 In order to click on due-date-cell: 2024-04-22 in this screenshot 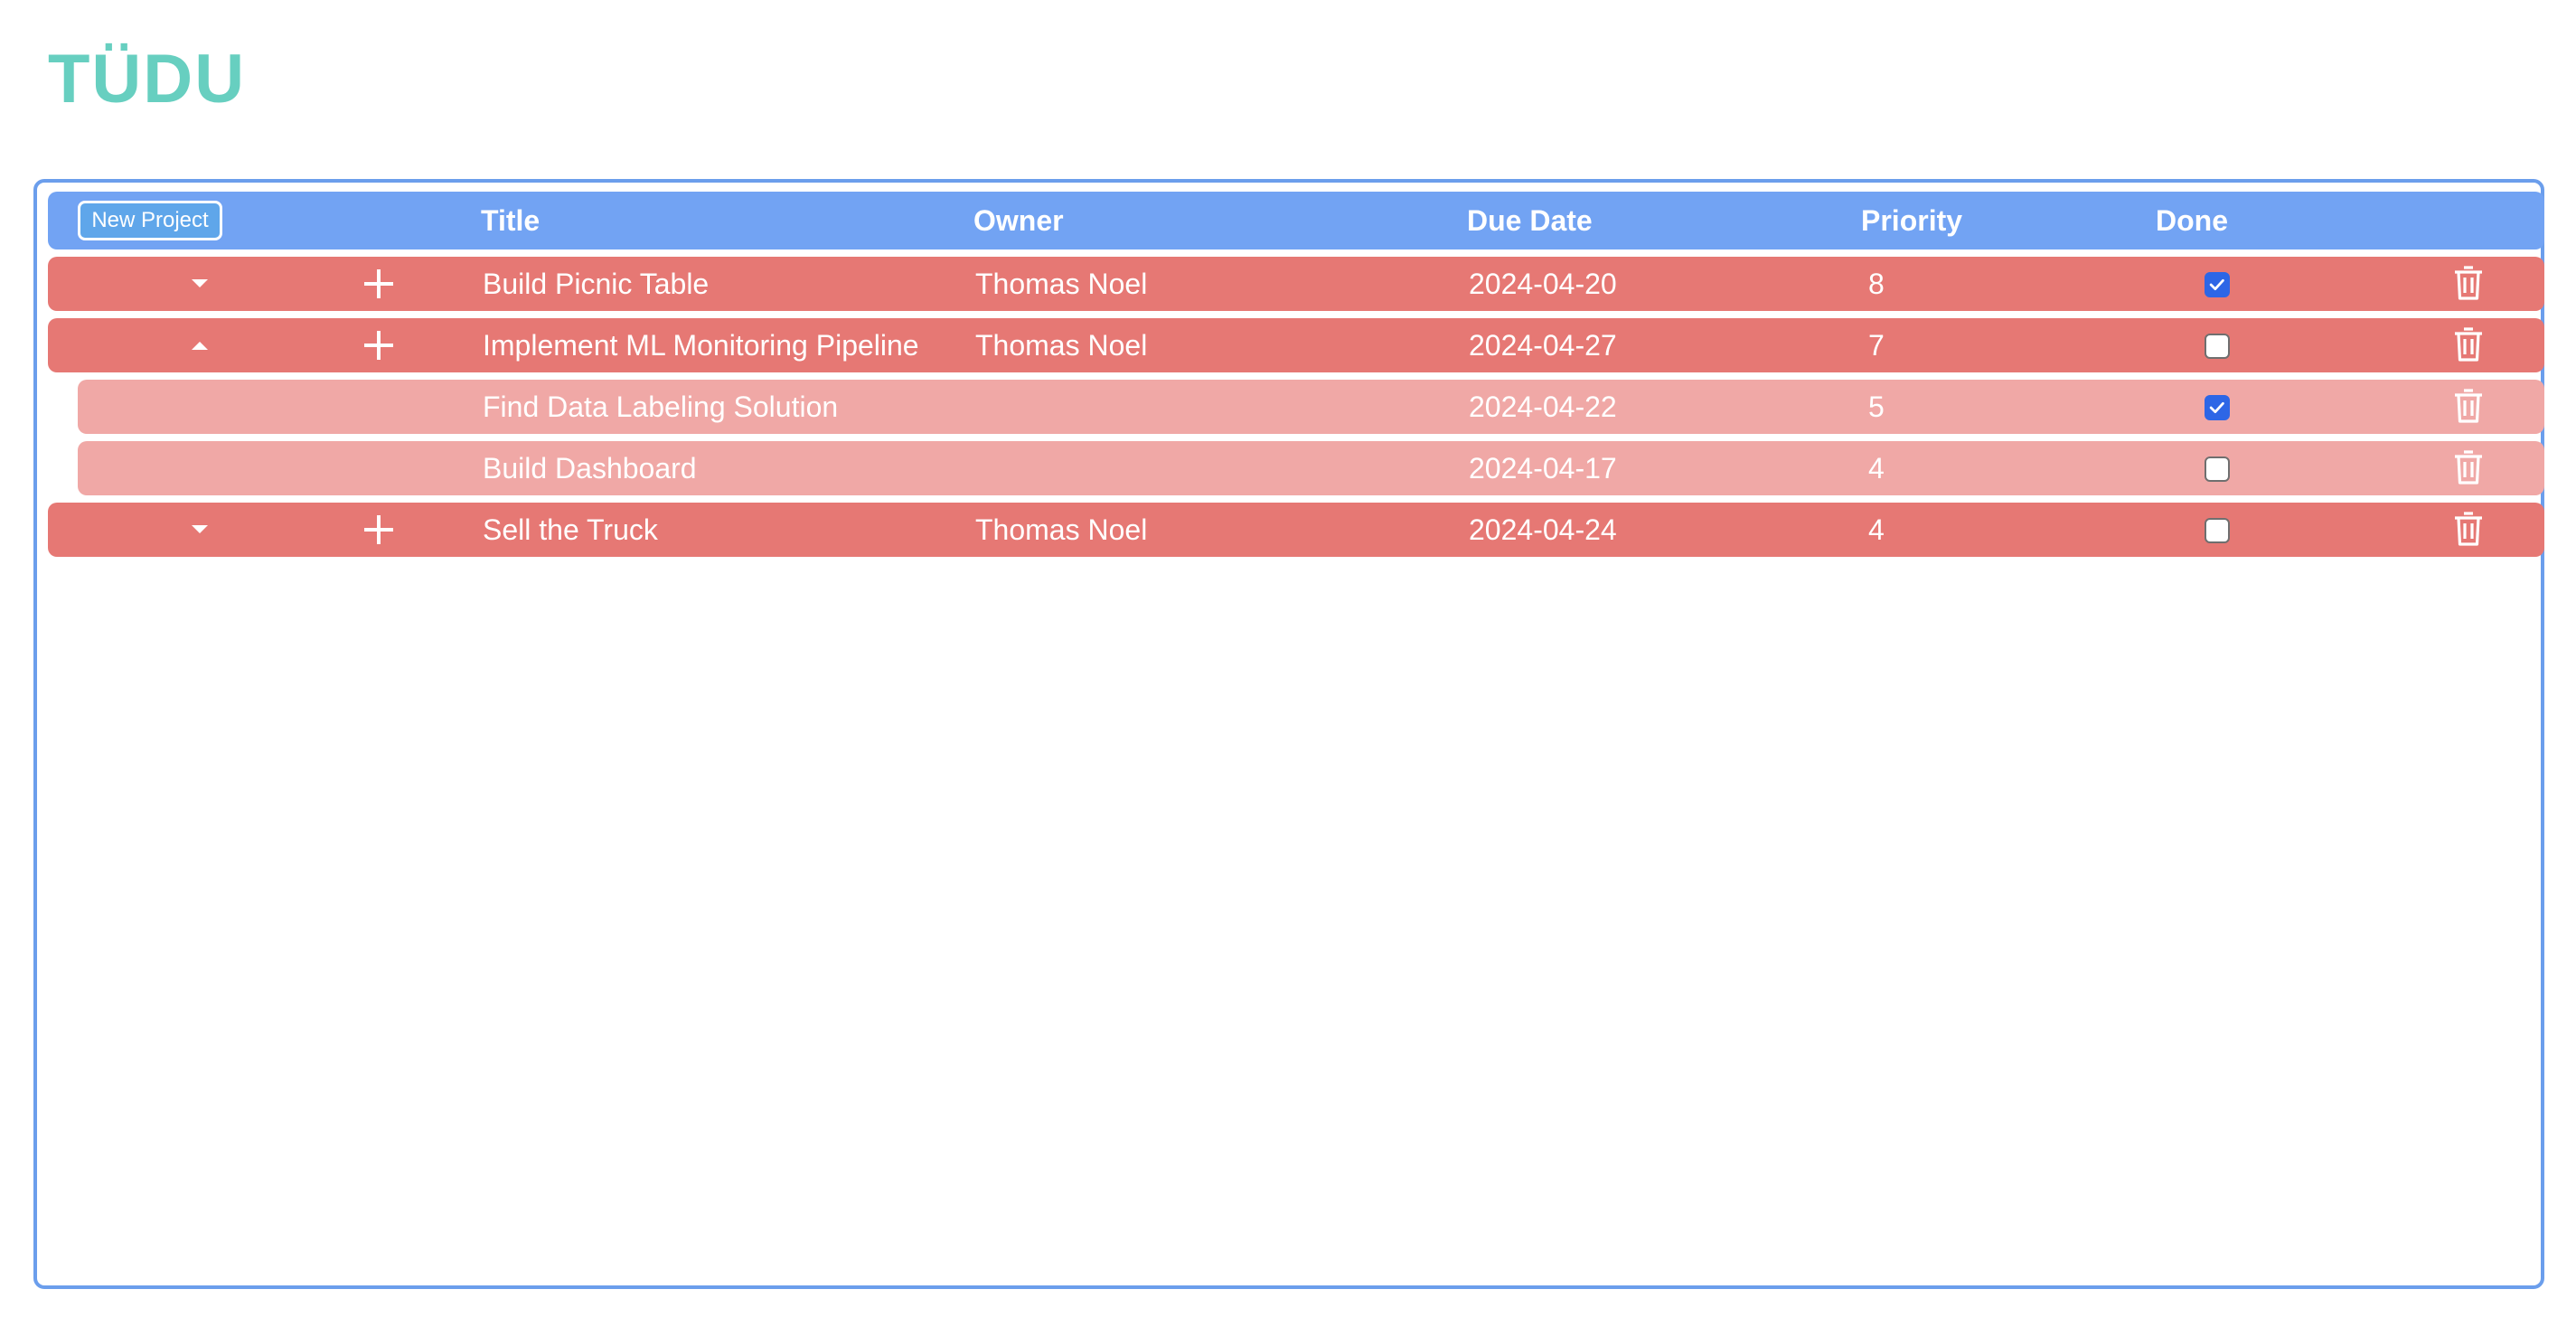, I will do `click(1543, 407)`.